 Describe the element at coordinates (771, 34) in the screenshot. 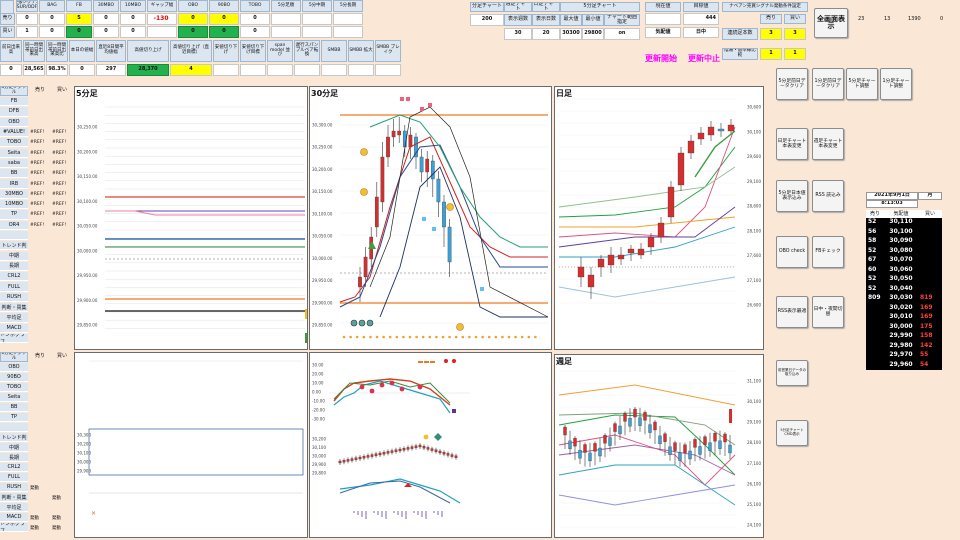

I see `consec-sell: 3` at that location.